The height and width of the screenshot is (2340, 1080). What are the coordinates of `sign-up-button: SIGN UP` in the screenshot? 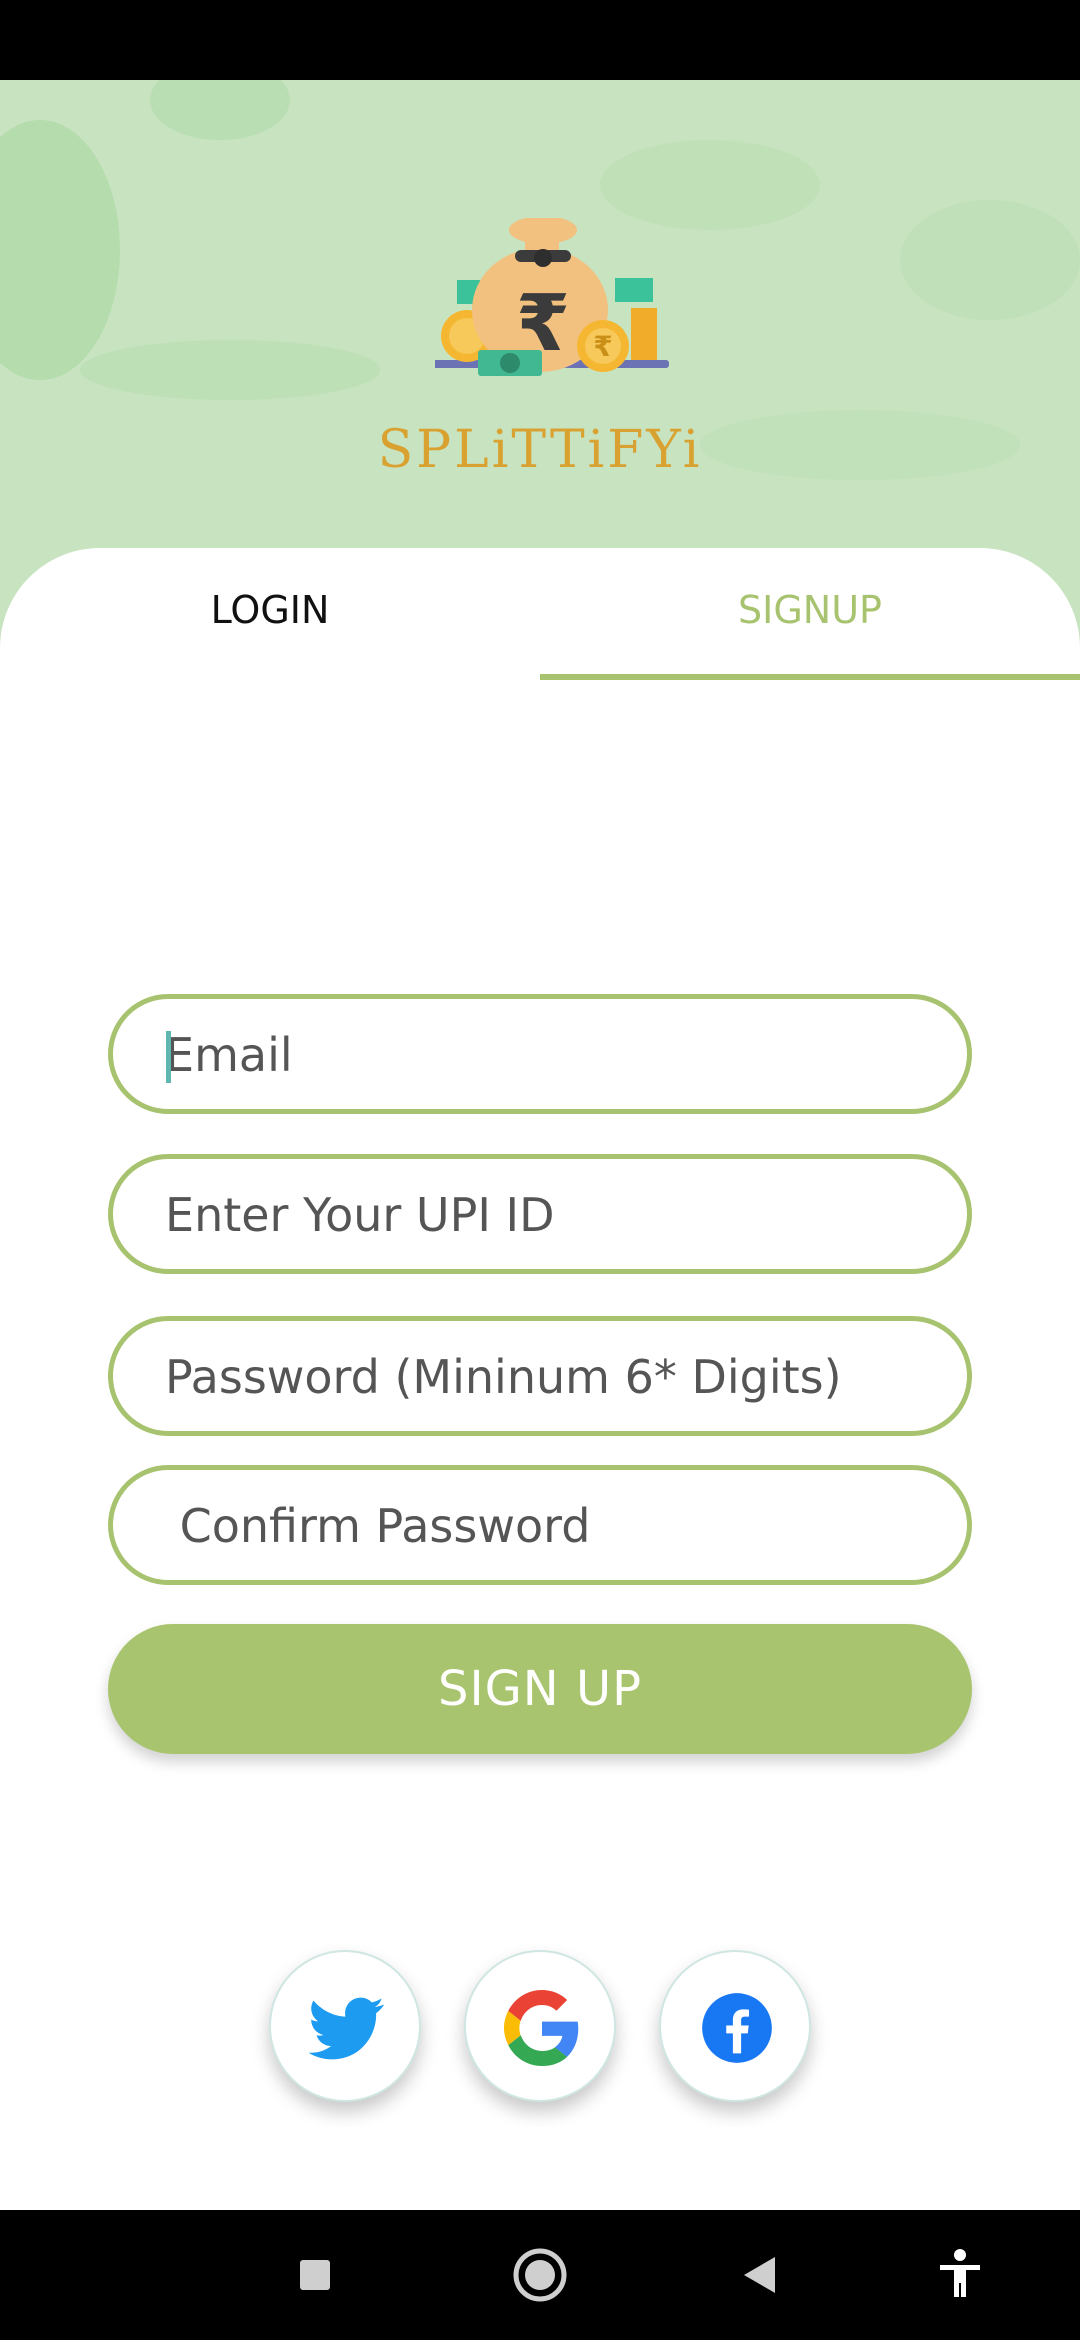 It's located at (540, 1689).